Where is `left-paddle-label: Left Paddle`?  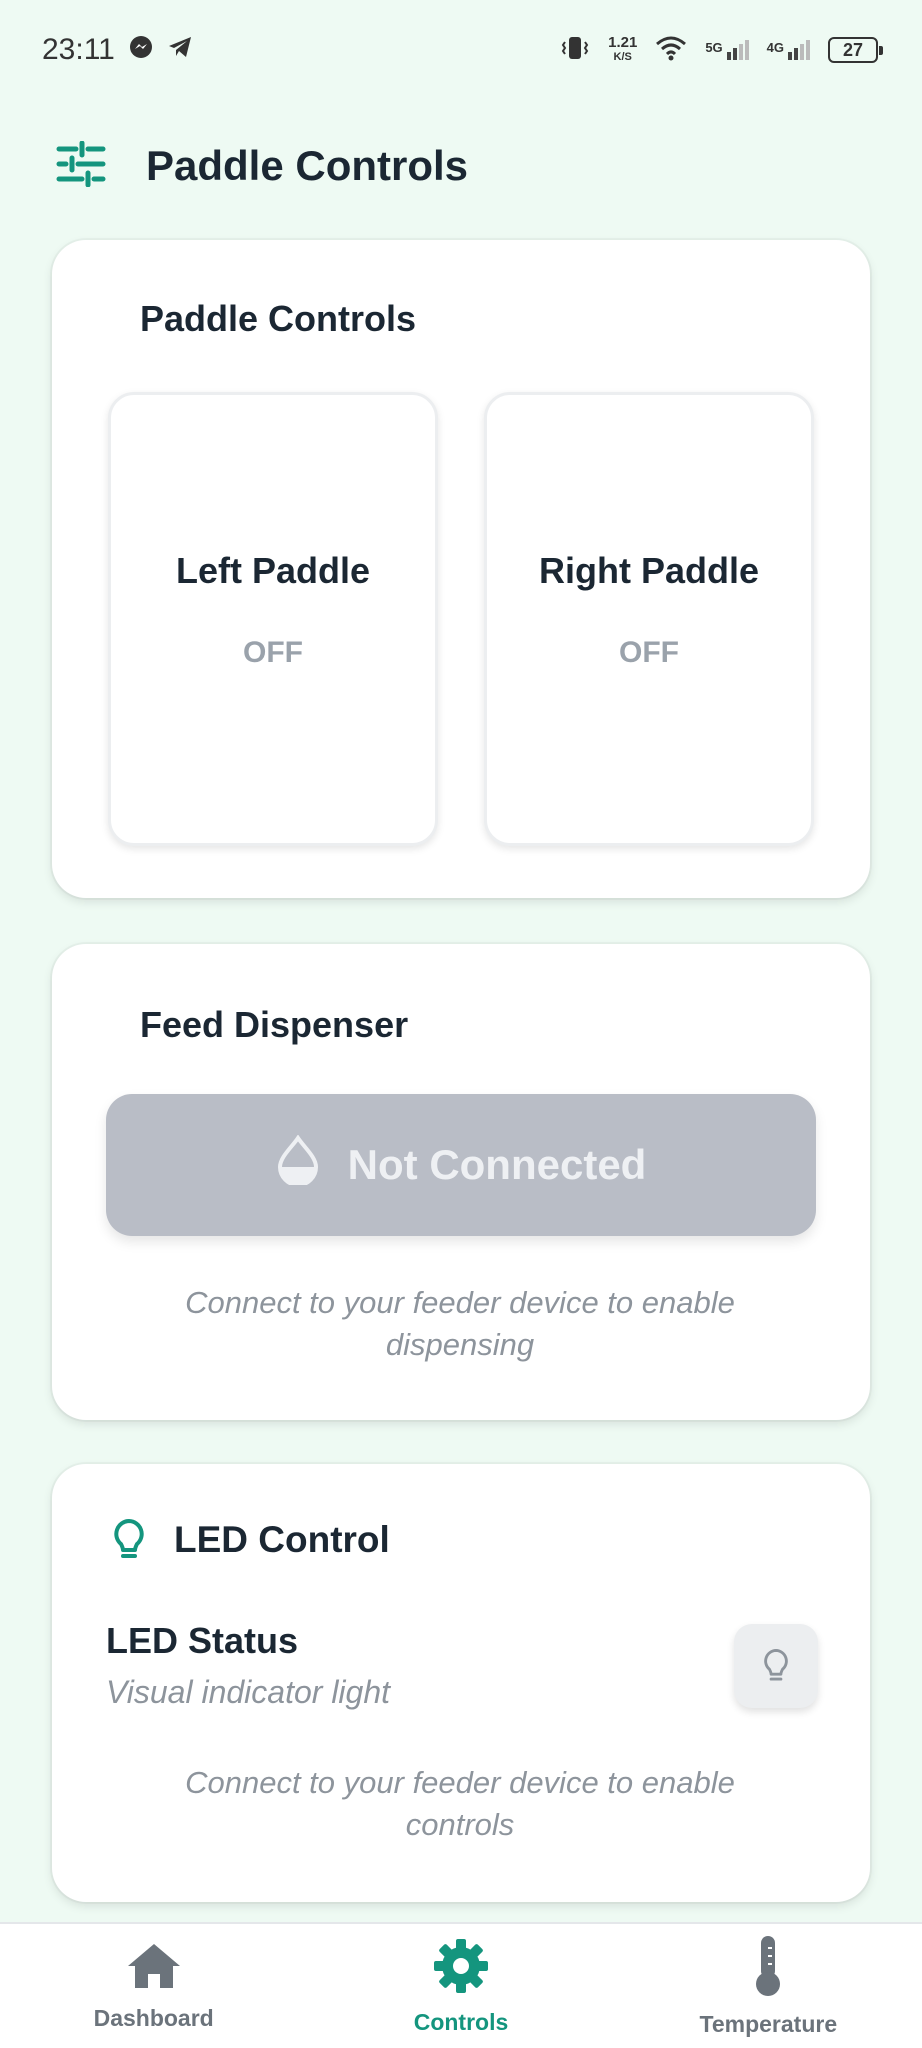 left-paddle-label: Left Paddle is located at coordinates (273, 570).